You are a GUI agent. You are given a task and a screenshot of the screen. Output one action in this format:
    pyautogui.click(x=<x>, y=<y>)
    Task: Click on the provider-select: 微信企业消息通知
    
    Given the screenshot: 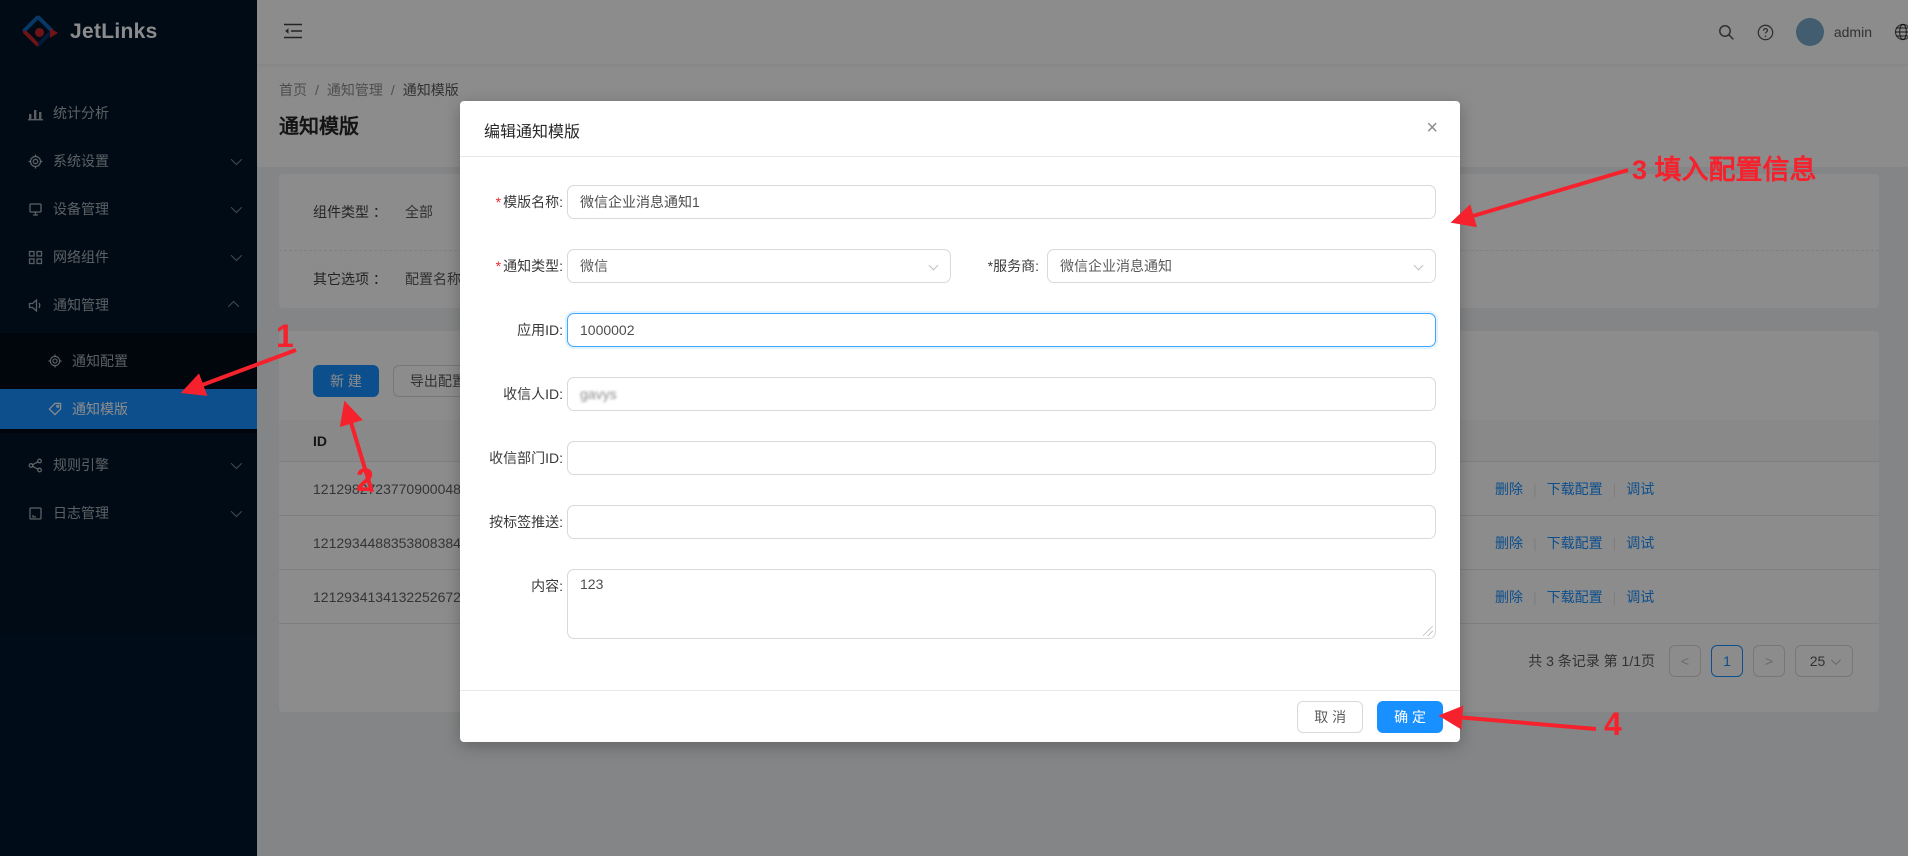 What is the action you would take?
    pyautogui.click(x=1241, y=266)
    